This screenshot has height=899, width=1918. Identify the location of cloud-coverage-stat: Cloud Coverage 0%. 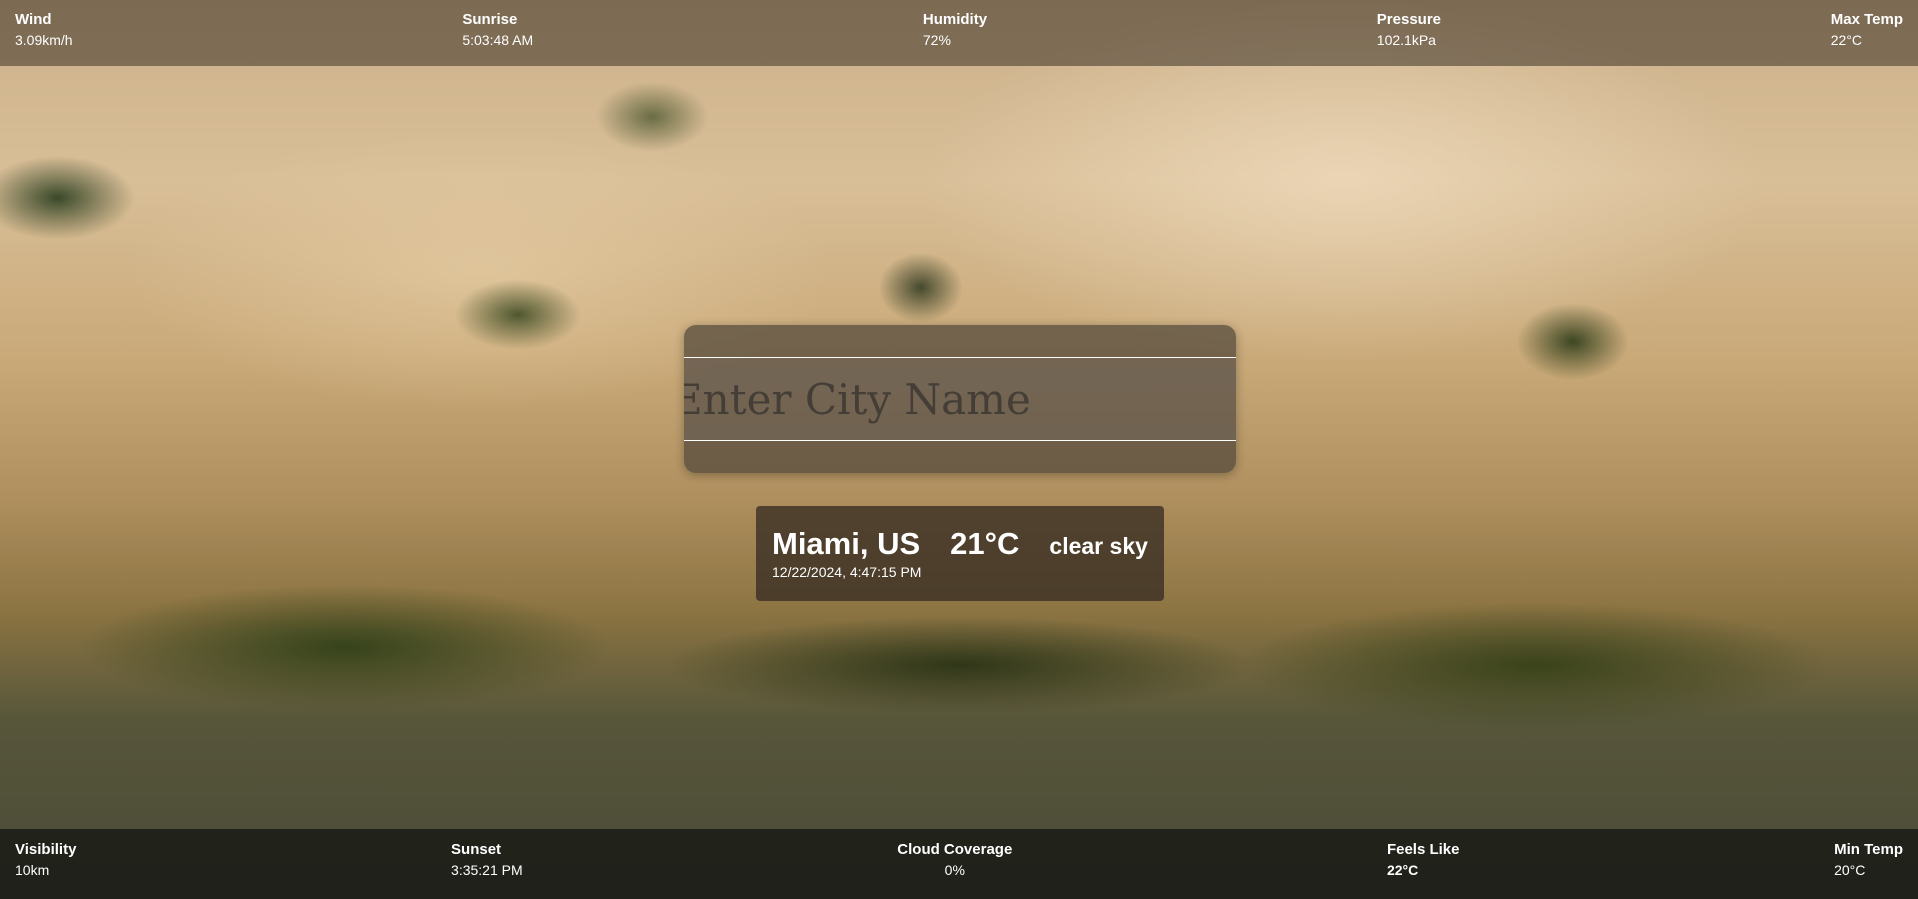
(954, 869).